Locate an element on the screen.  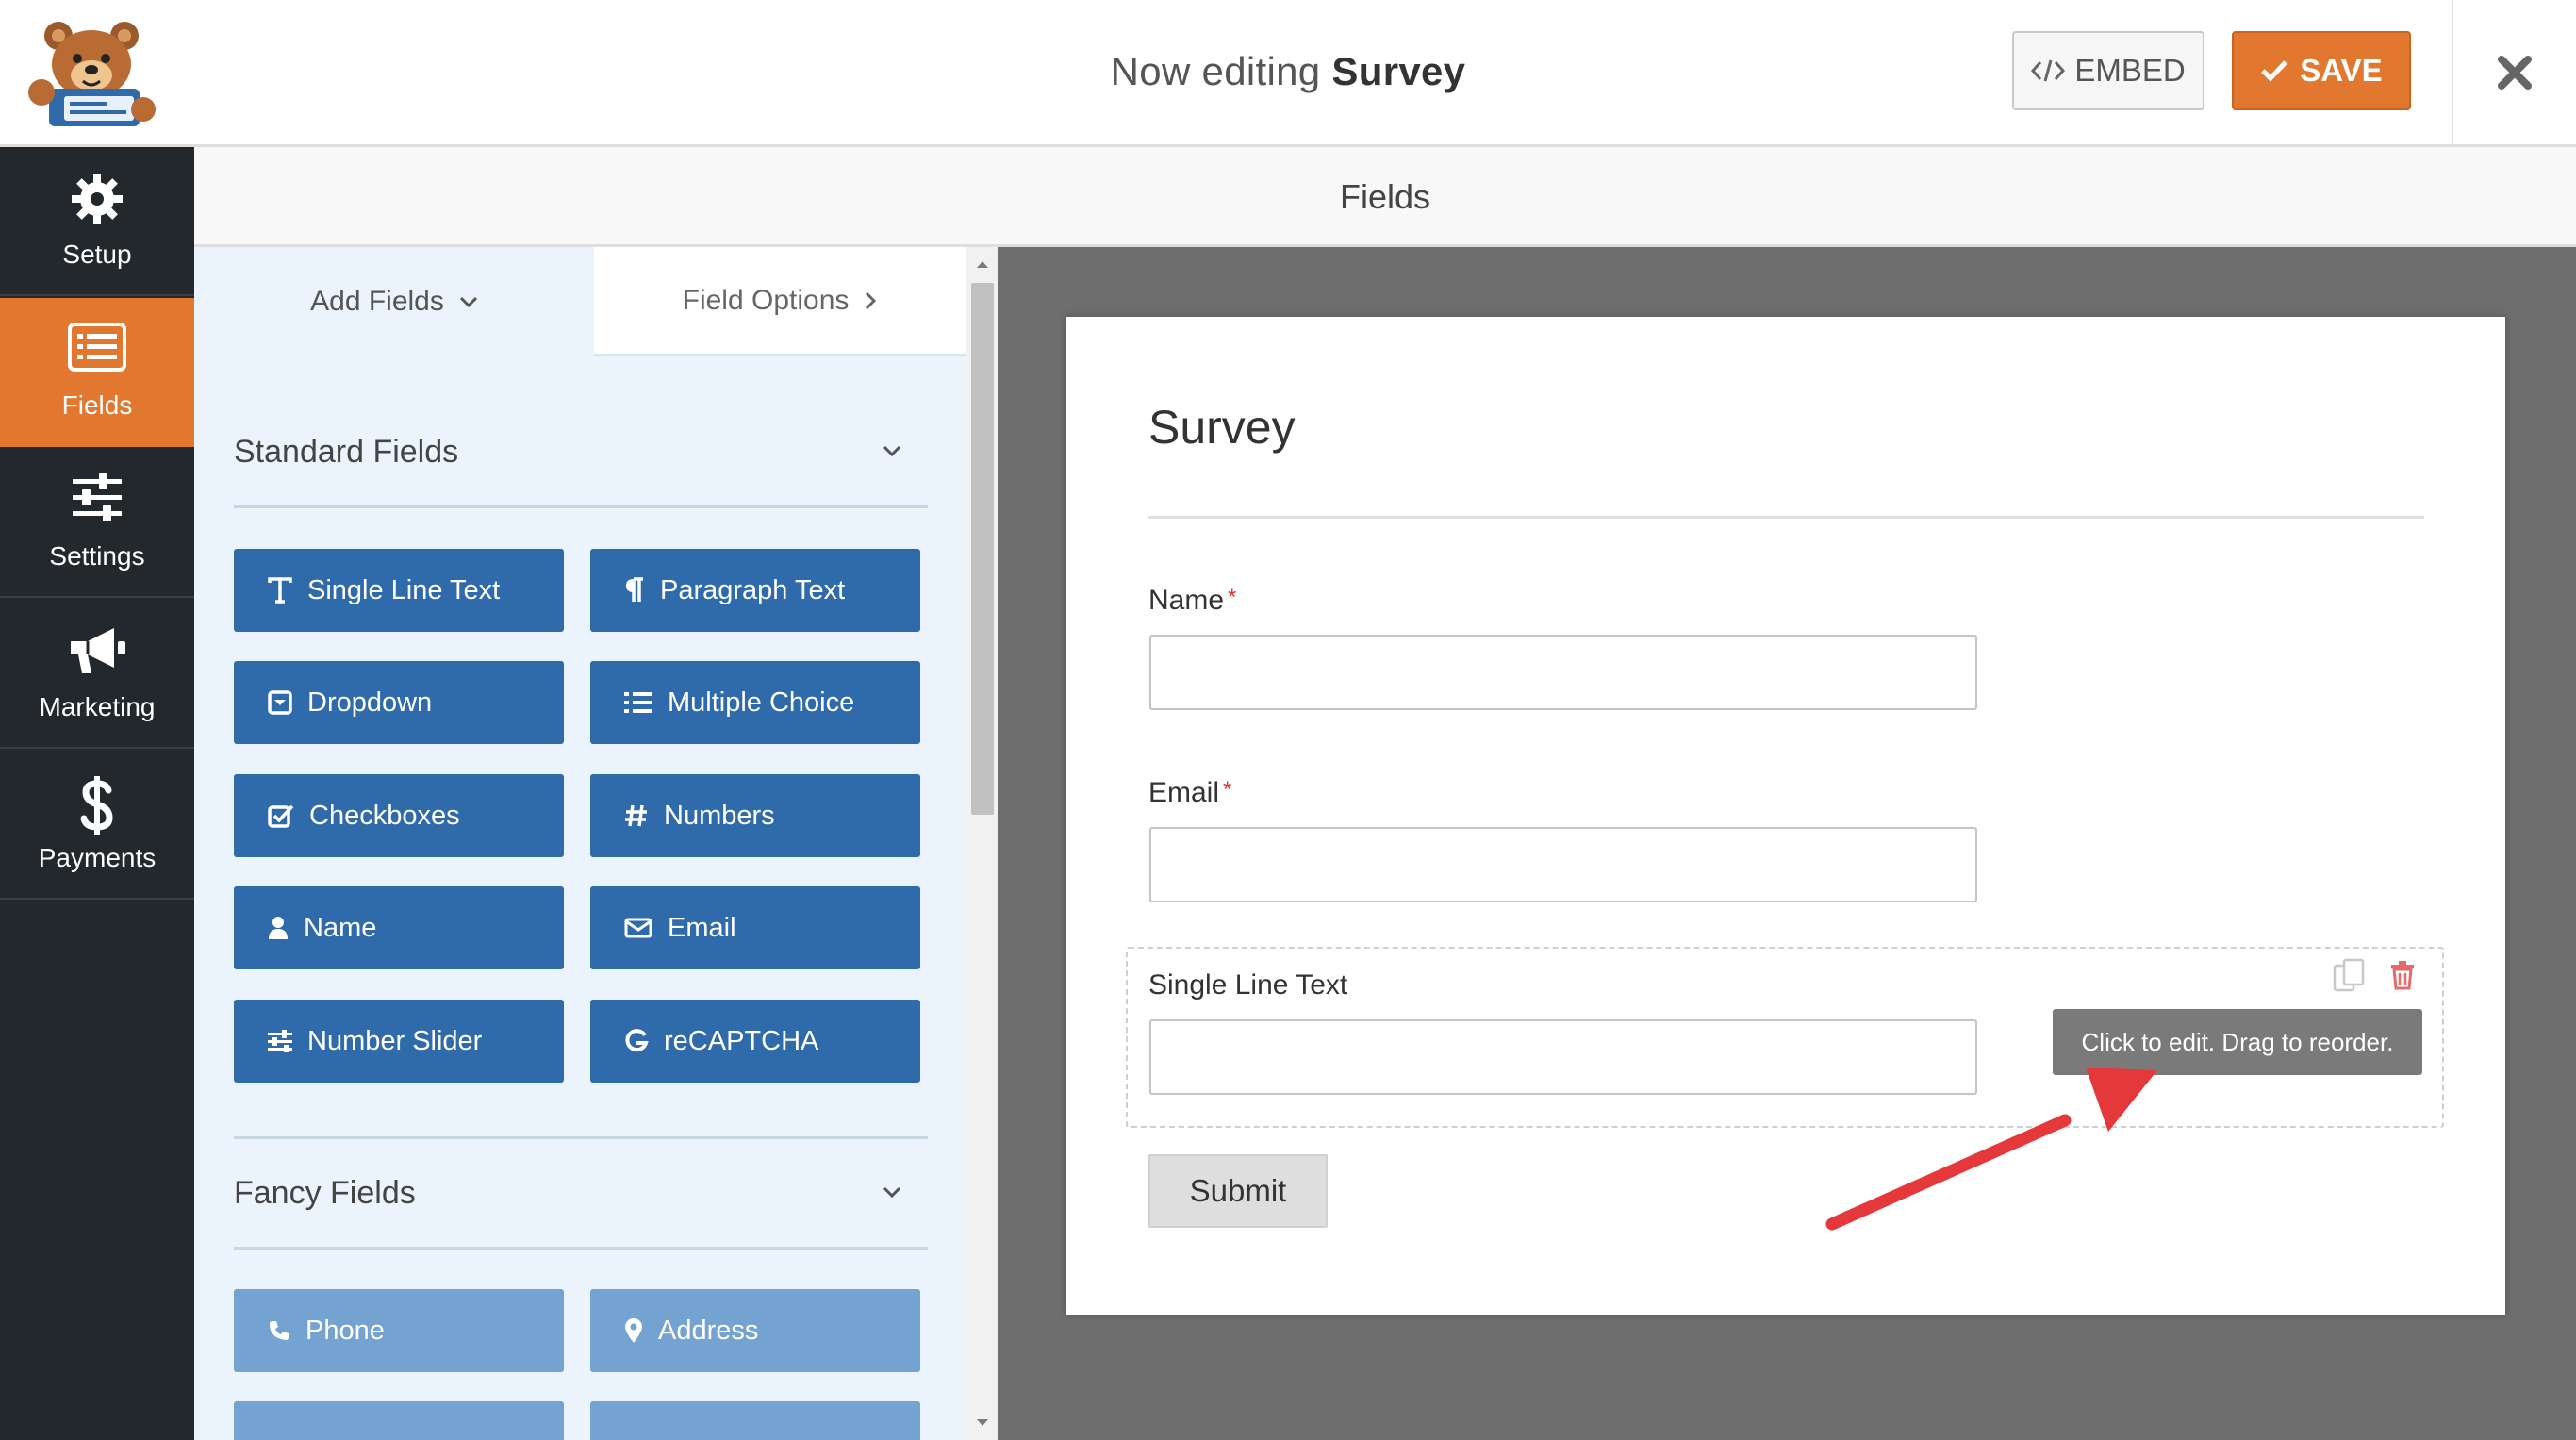
phone-icon is located at coordinates (279, 1330).